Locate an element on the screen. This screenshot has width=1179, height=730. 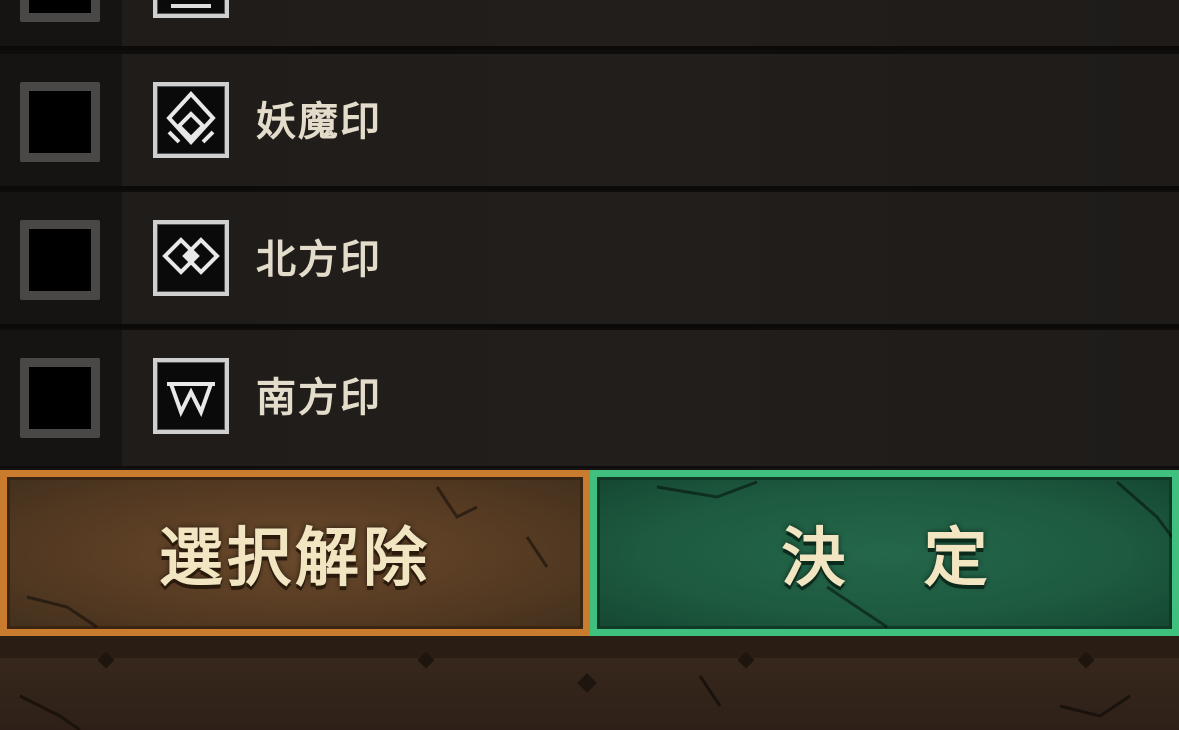
clear-selection-button: 選択解除 is located at coordinates (295, 553).